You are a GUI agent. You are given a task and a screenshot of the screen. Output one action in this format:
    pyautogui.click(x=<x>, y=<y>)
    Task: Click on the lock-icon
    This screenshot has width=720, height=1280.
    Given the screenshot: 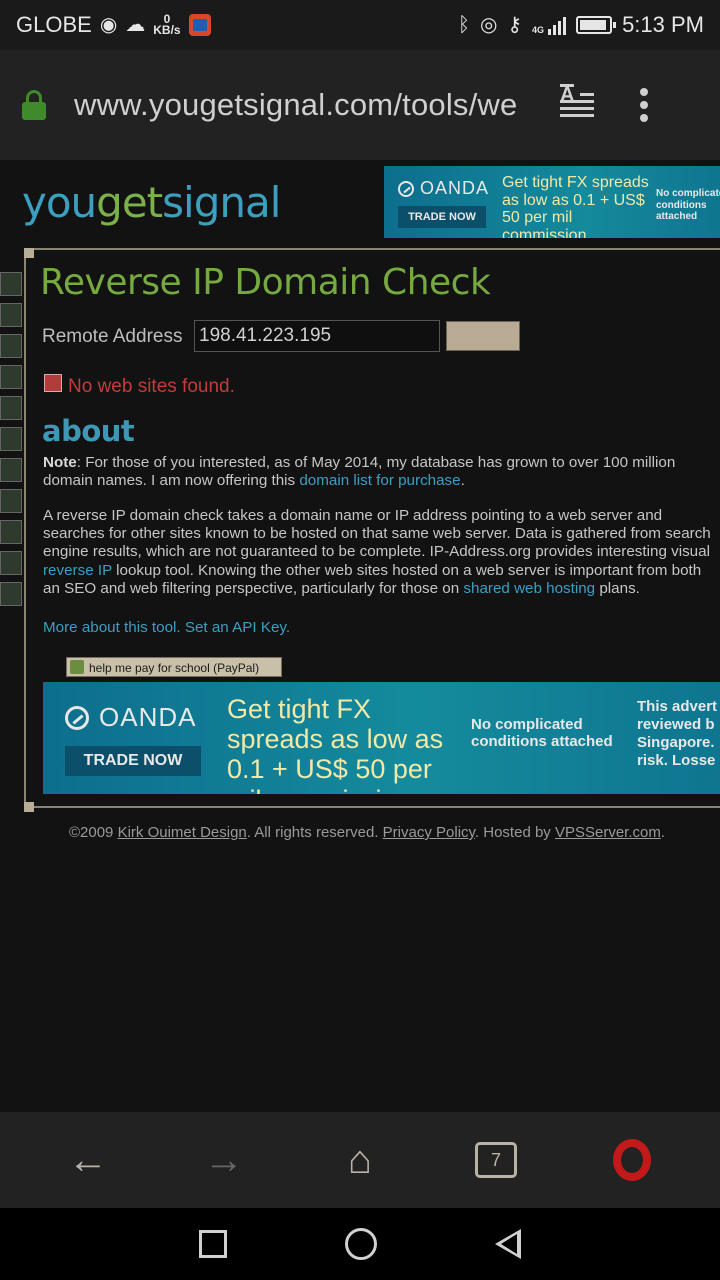 What is the action you would take?
    pyautogui.click(x=34, y=105)
    